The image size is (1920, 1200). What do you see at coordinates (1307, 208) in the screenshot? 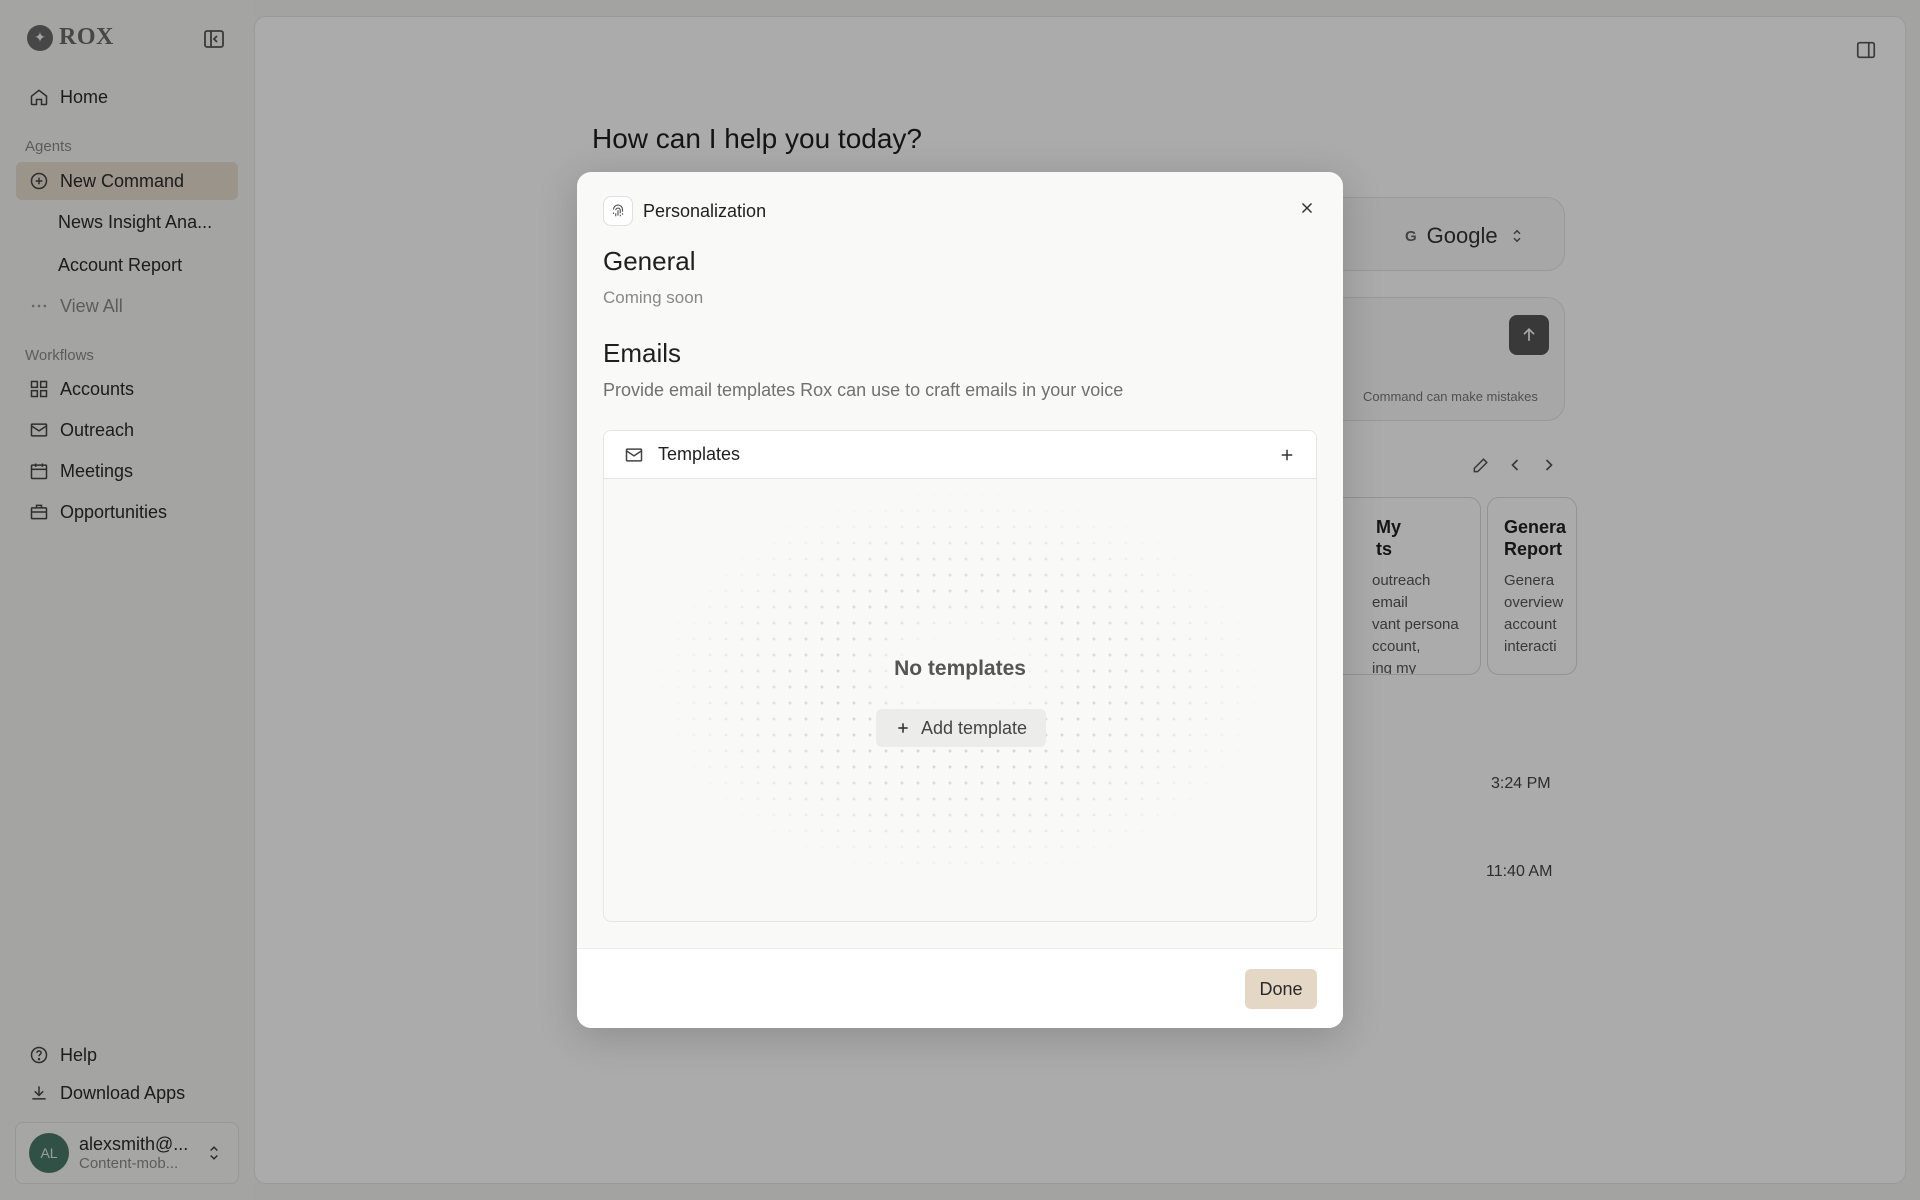
I see `close-icon` at bounding box center [1307, 208].